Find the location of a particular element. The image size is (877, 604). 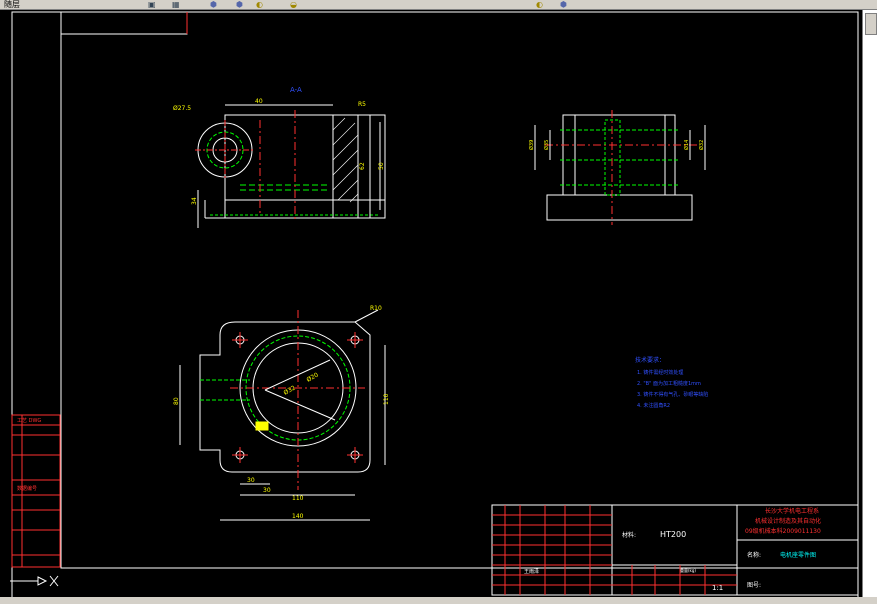

dim-dia-27: Ø27.5 is located at coordinates (182, 108).